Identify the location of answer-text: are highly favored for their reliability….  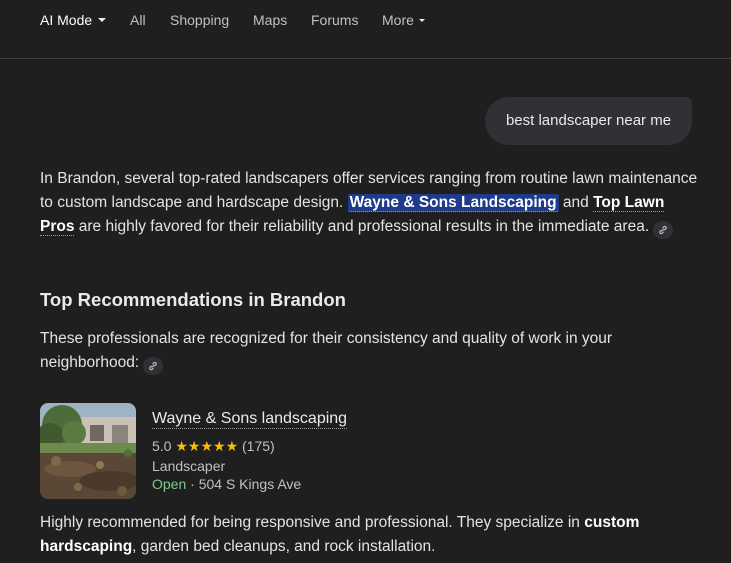
(362, 226).